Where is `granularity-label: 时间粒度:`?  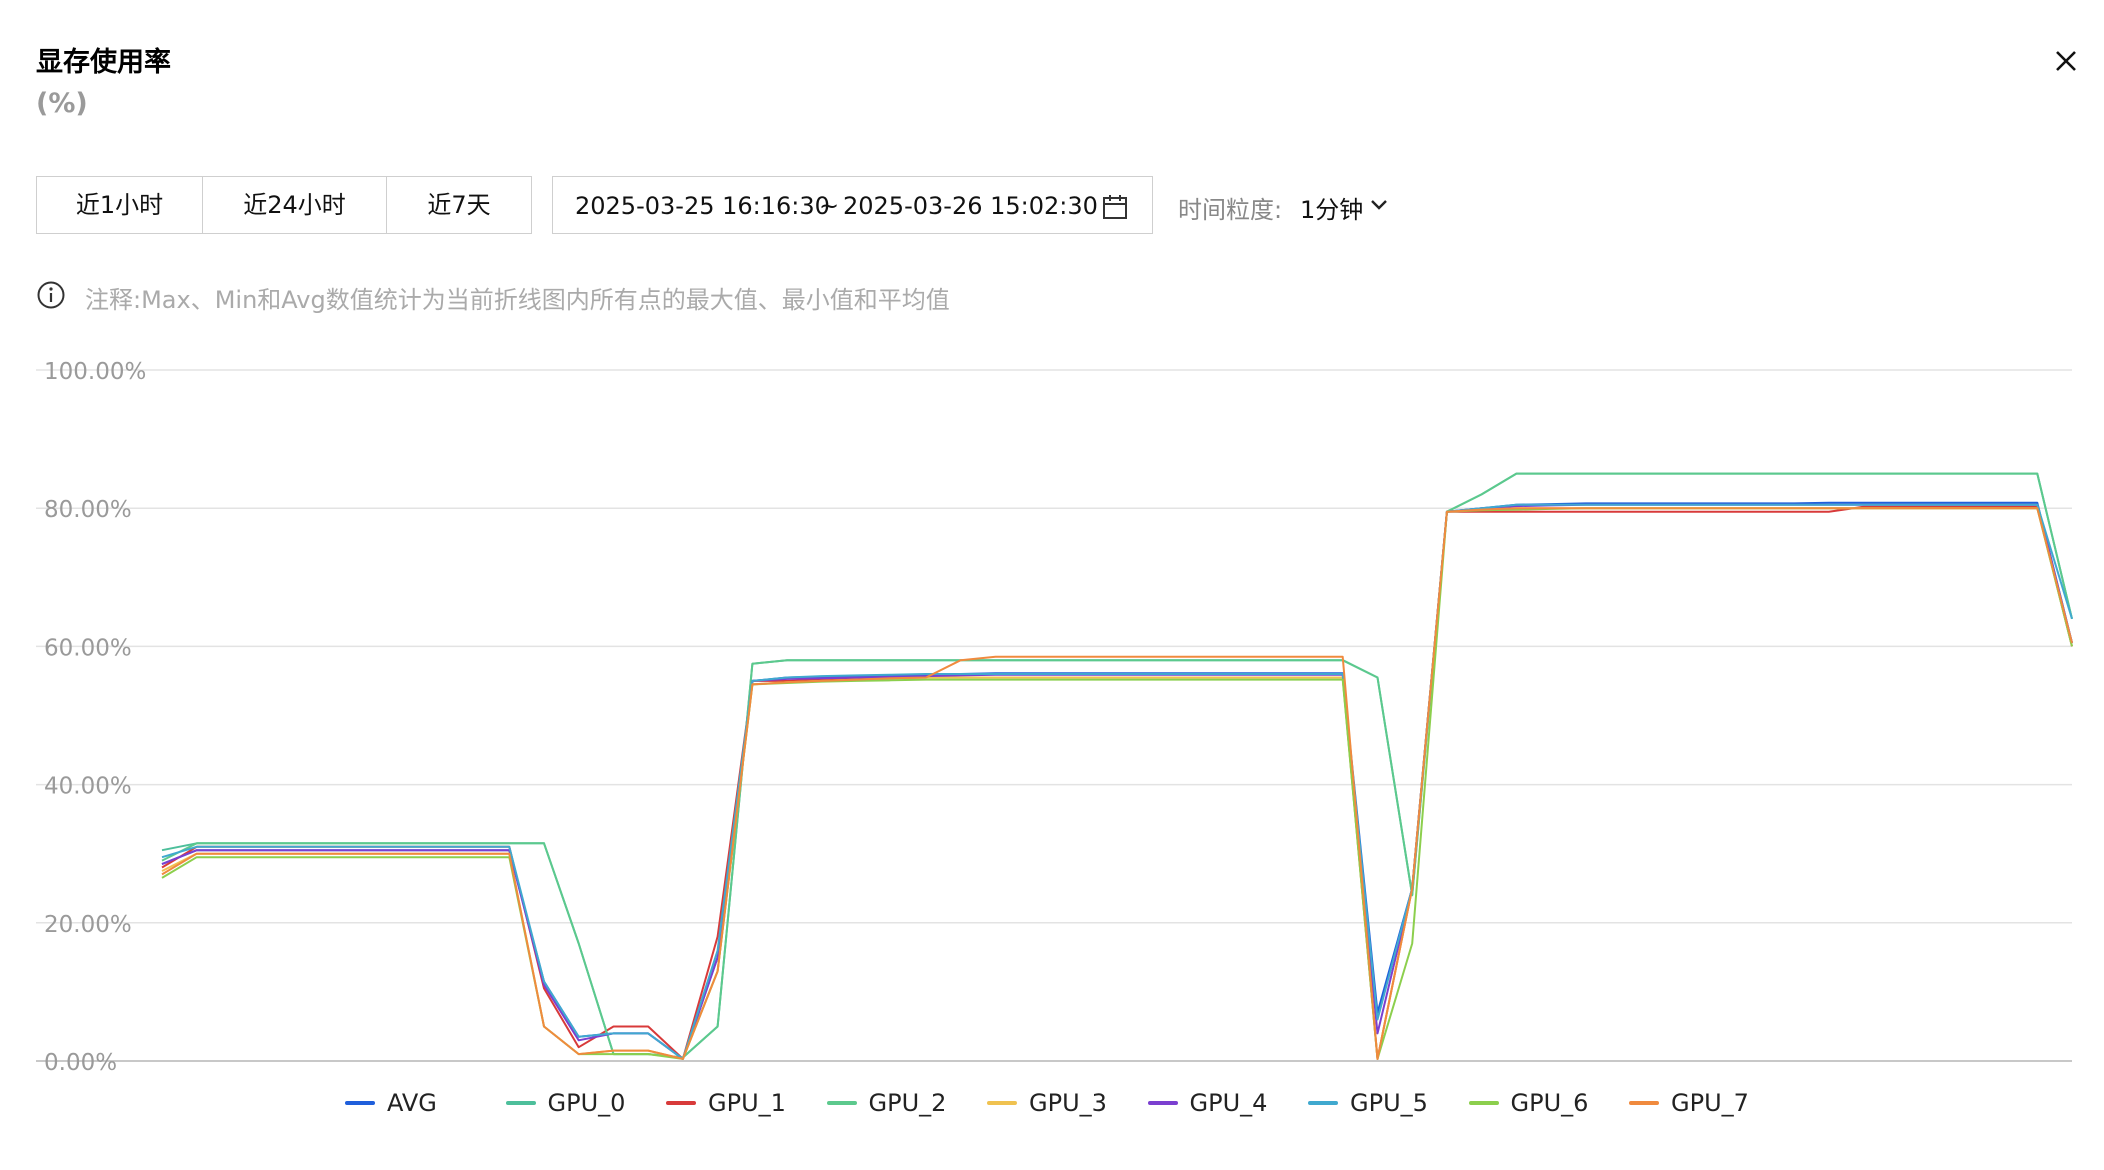
granularity-label: 时间粒度: is located at coordinates (1230, 210).